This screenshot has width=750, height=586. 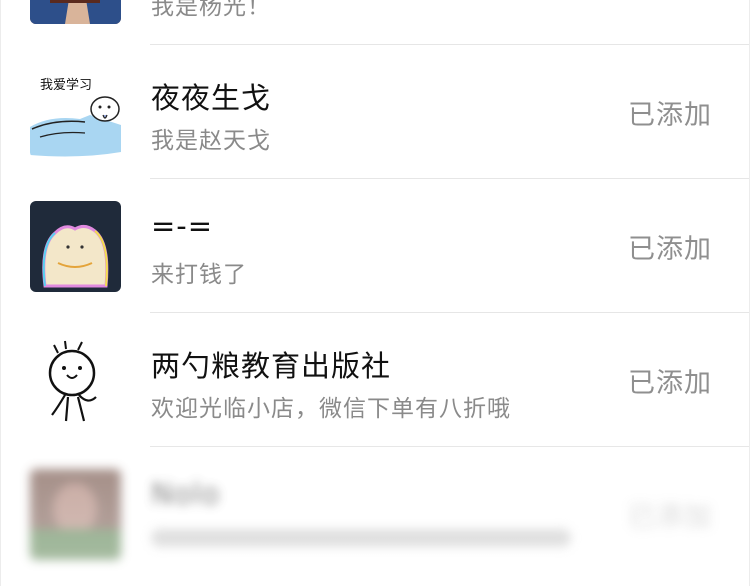 I want to click on contact-name: 两勺粮教育出版社, so click(x=271, y=366).